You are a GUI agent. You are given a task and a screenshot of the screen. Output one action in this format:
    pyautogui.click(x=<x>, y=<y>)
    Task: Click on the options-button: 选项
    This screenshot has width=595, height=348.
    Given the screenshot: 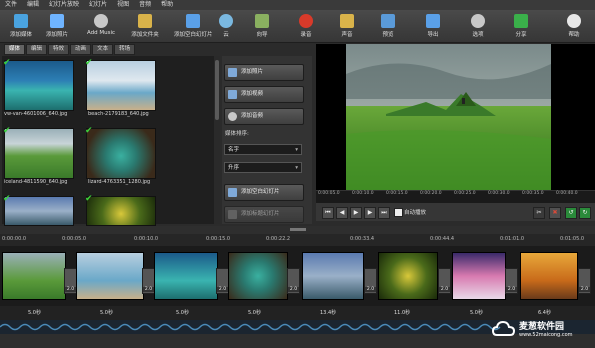 What is the action you would take?
    pyautogui.click(x=478, y=27)
    